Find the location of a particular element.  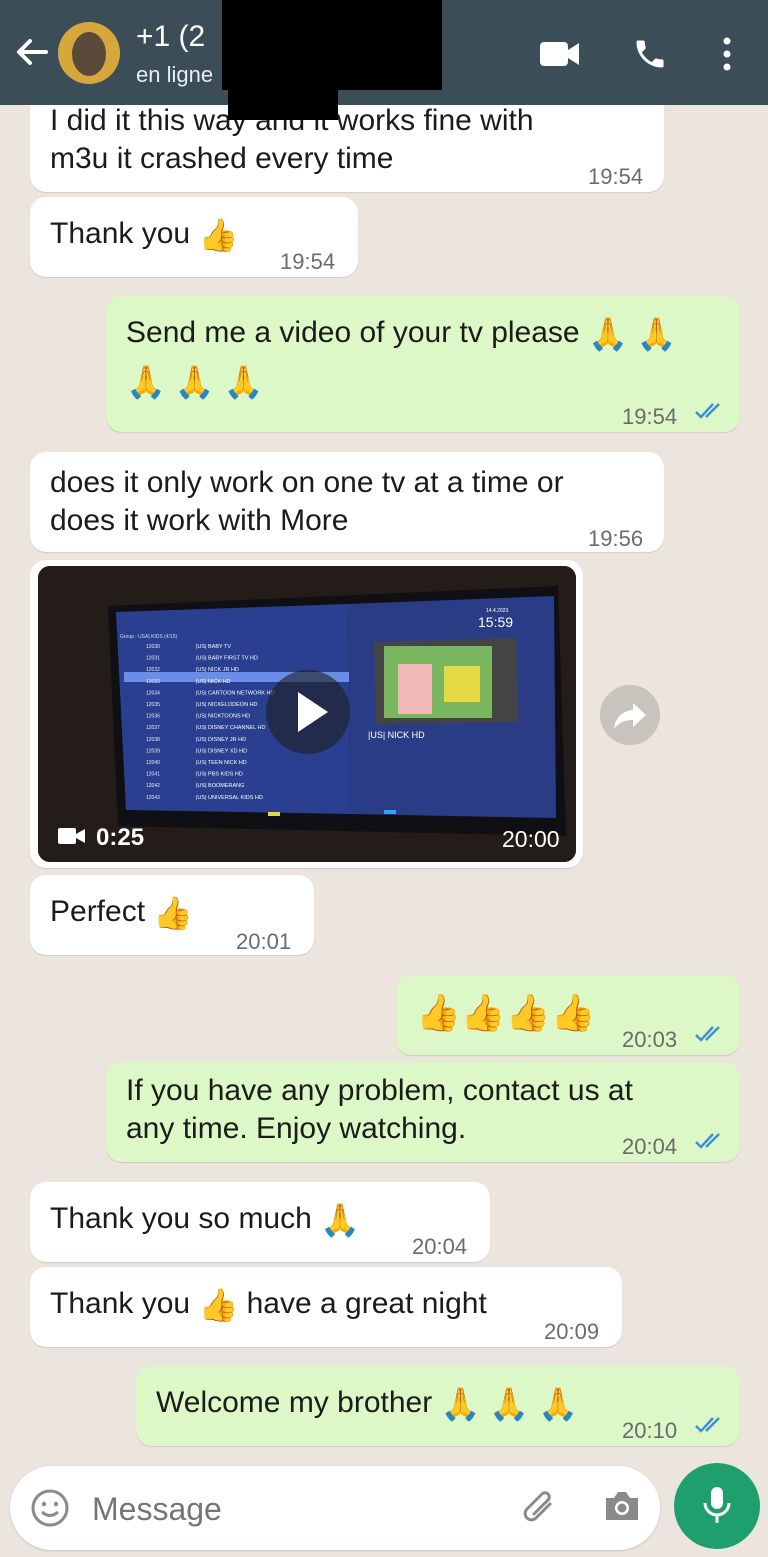

video-duration: 0:25 is located at coordinates (120, 837).